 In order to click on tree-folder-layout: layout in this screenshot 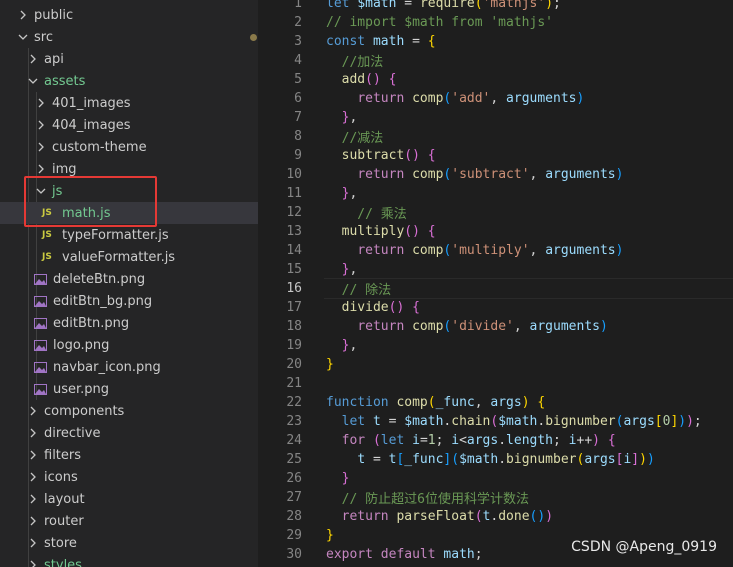, I will do `click(129, 499)`.